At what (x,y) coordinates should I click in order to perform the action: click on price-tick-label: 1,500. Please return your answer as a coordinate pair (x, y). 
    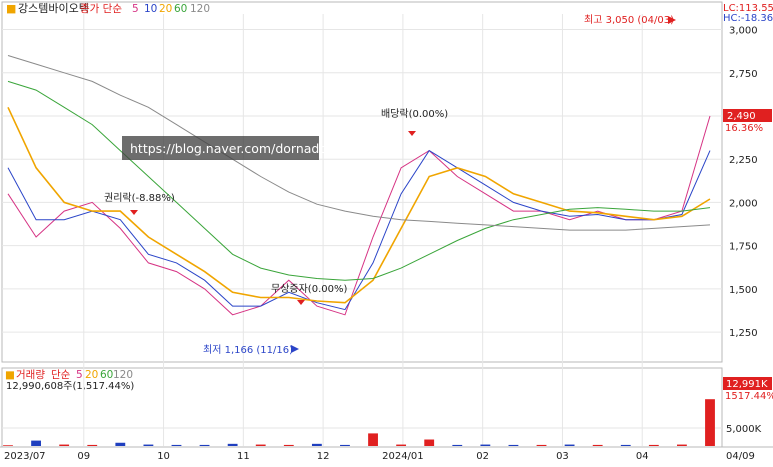
    Looking at the image, I should click on (743, 290).